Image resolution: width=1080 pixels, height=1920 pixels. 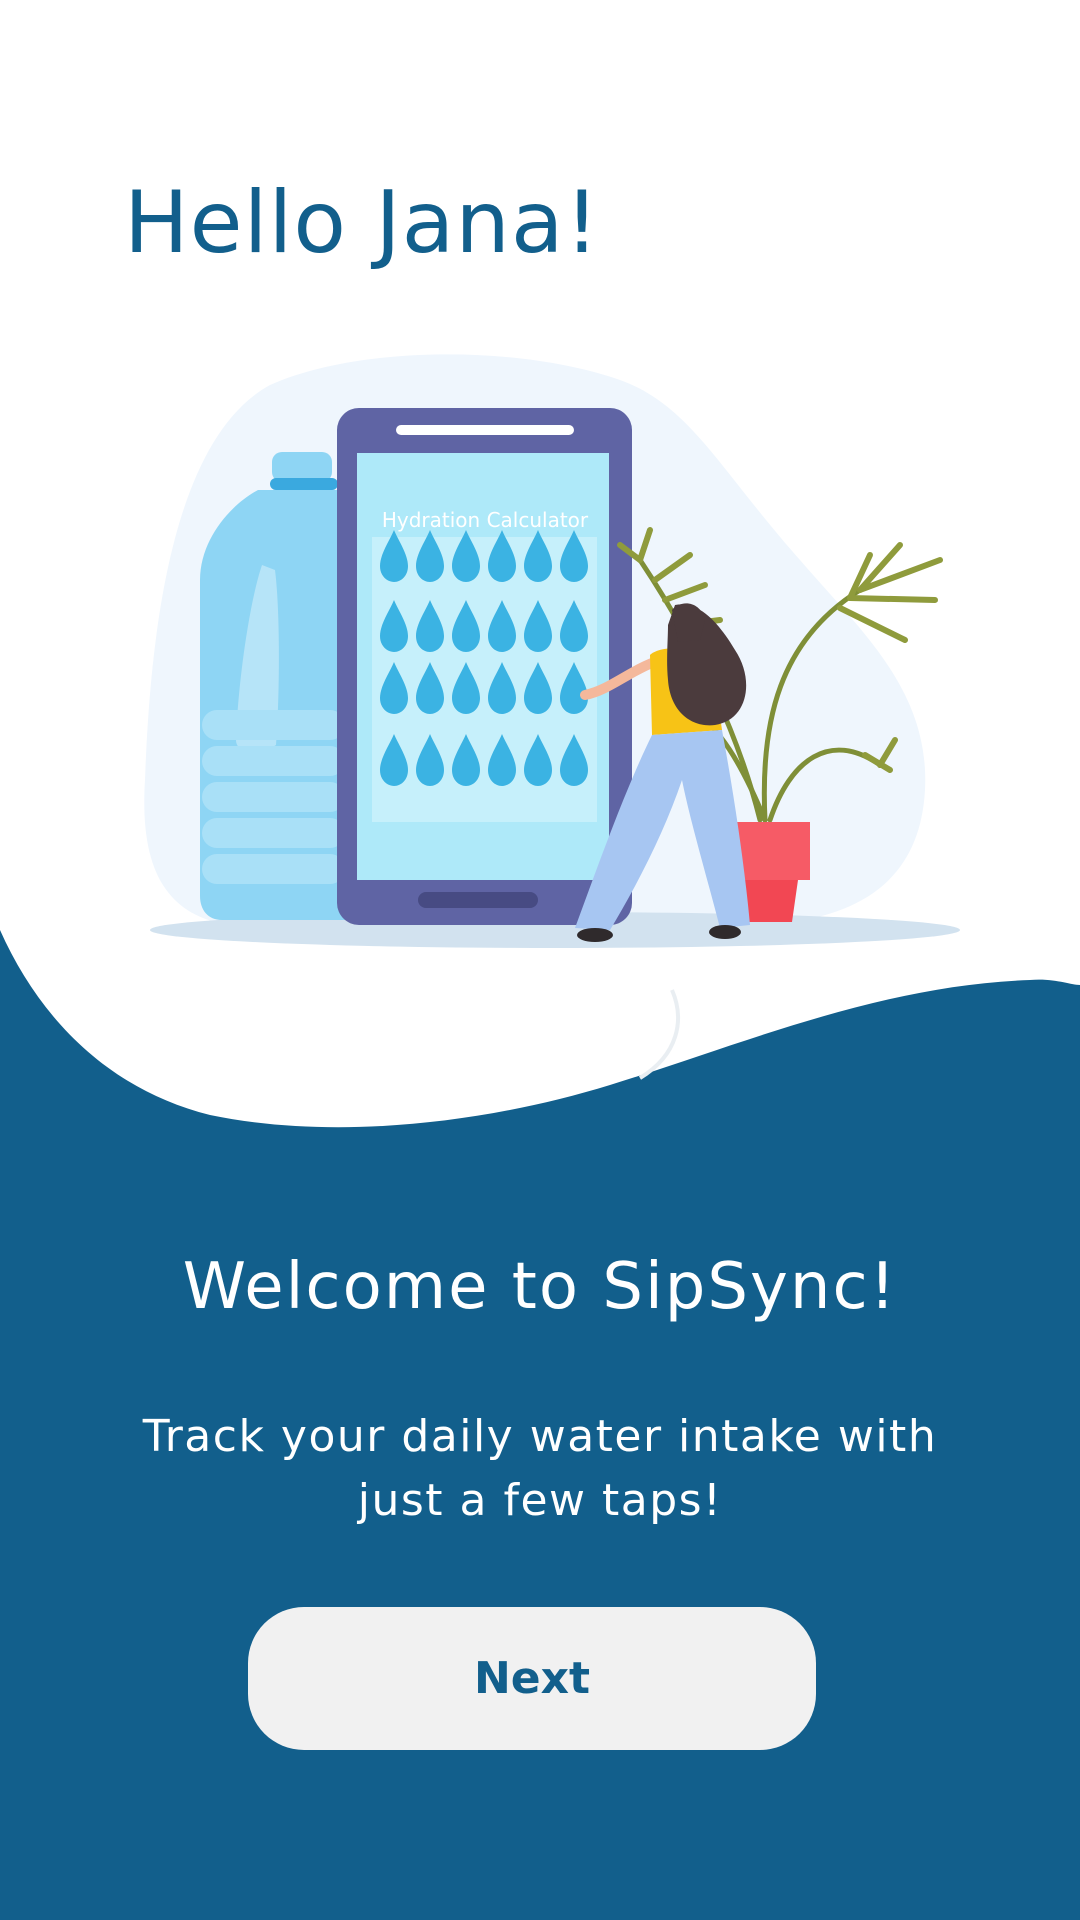 What do you see at coordinates (272, 686) in the screenshot?
I see `water-bottle-icon` at bounding box center [272, 686].